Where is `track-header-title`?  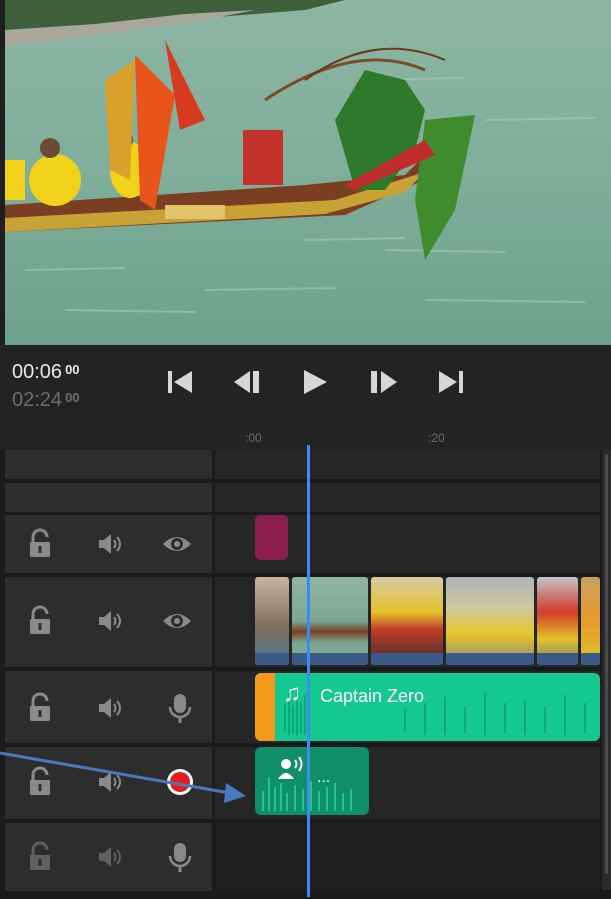
track-header-title is located at coordinates (108, 544).